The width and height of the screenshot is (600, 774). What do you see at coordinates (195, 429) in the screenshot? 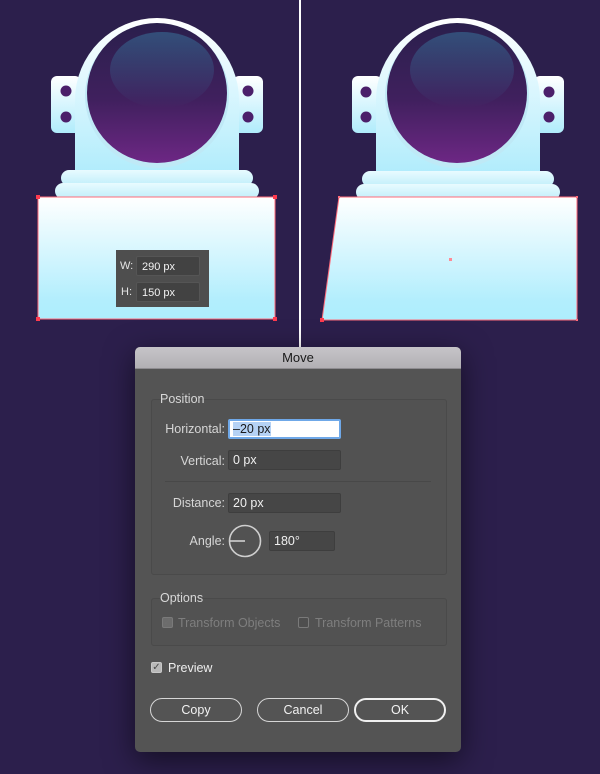
I see `horizontal-label: Horizontal:` at bounding box center [195, 429].